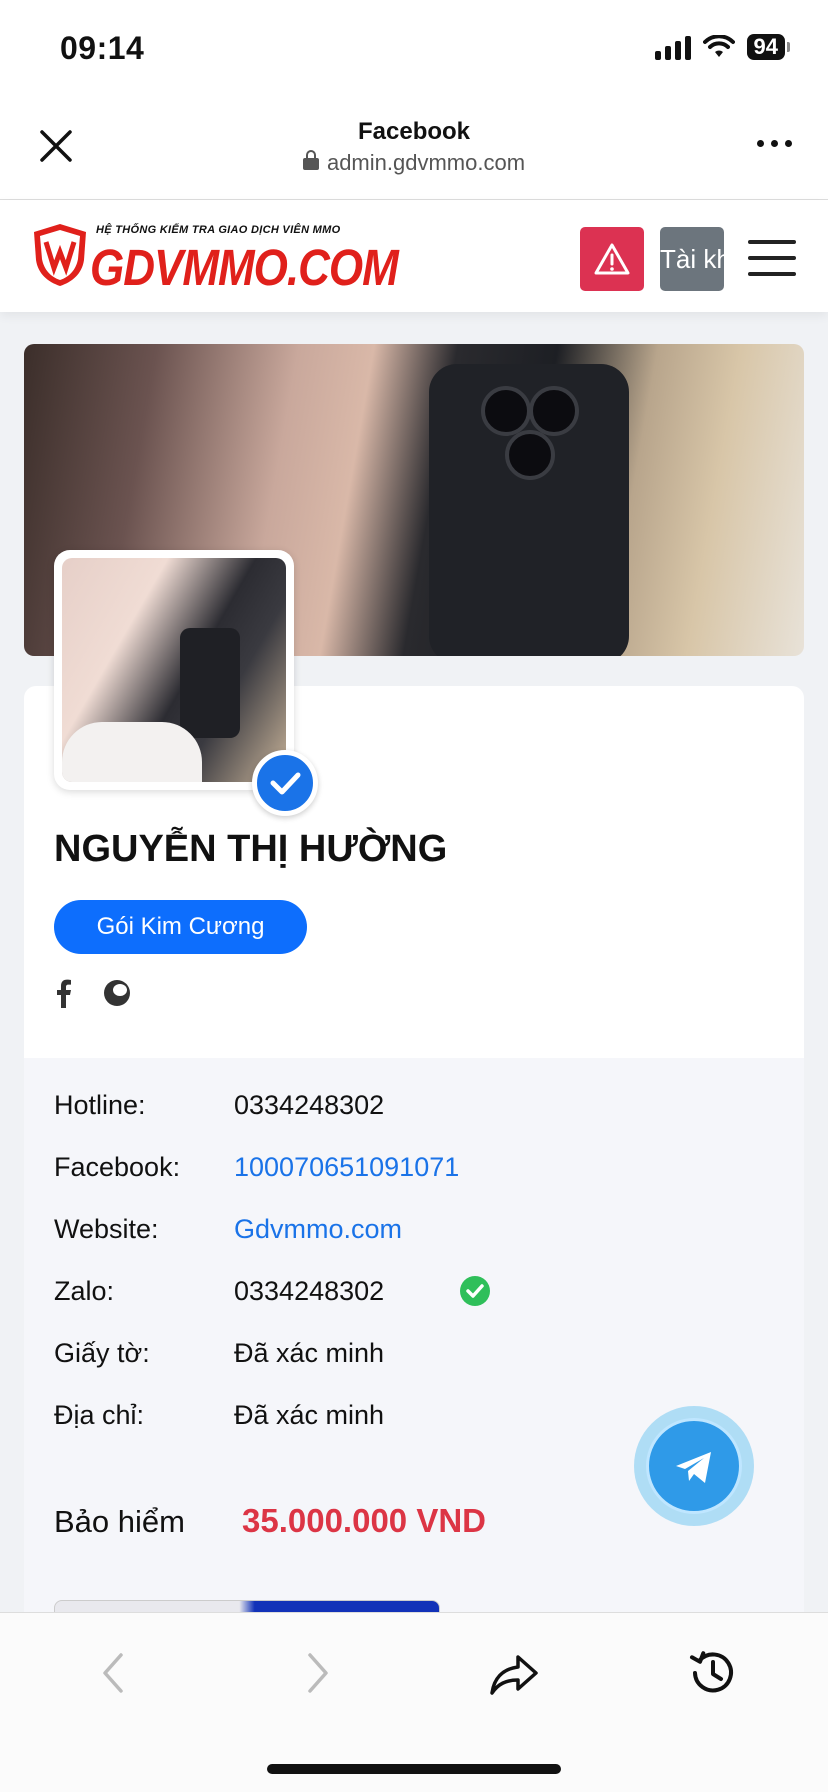 Image resolution: width=828 pixels, height=1792 pixels. Describe the element at coordinates (364, 1520) in the screenshot. I see `insurance-value: 35.000.000 VND` at that location.